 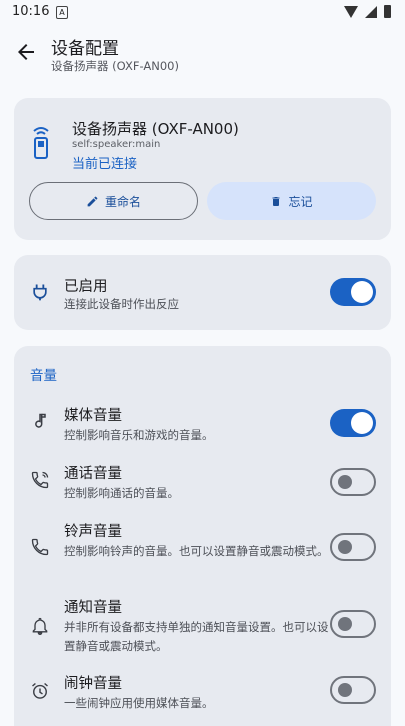 I want to click on rename-label: 重命名, so click(x=122, y=201).